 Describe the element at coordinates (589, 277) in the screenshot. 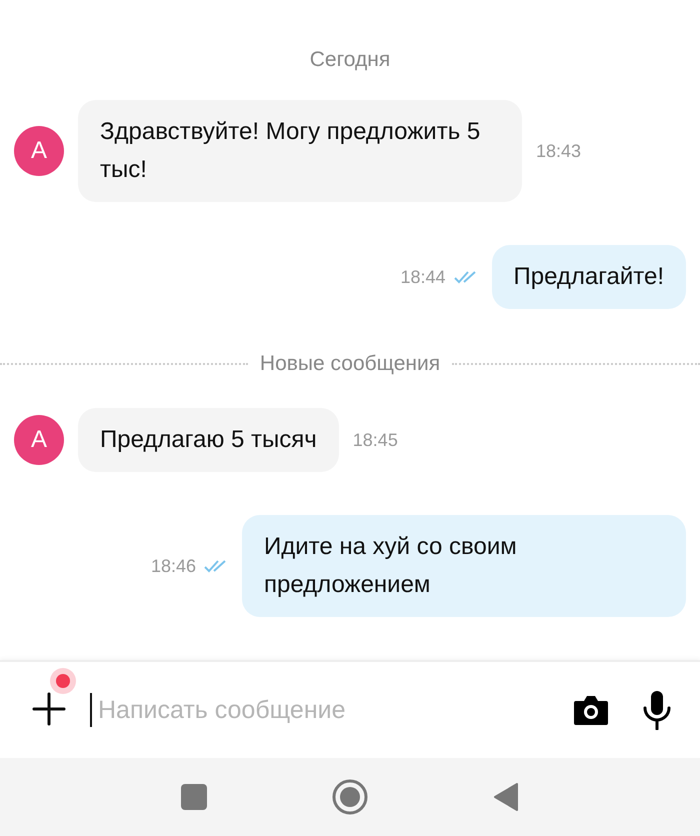

I see `message-bubble: Предлагайте!` at that location.